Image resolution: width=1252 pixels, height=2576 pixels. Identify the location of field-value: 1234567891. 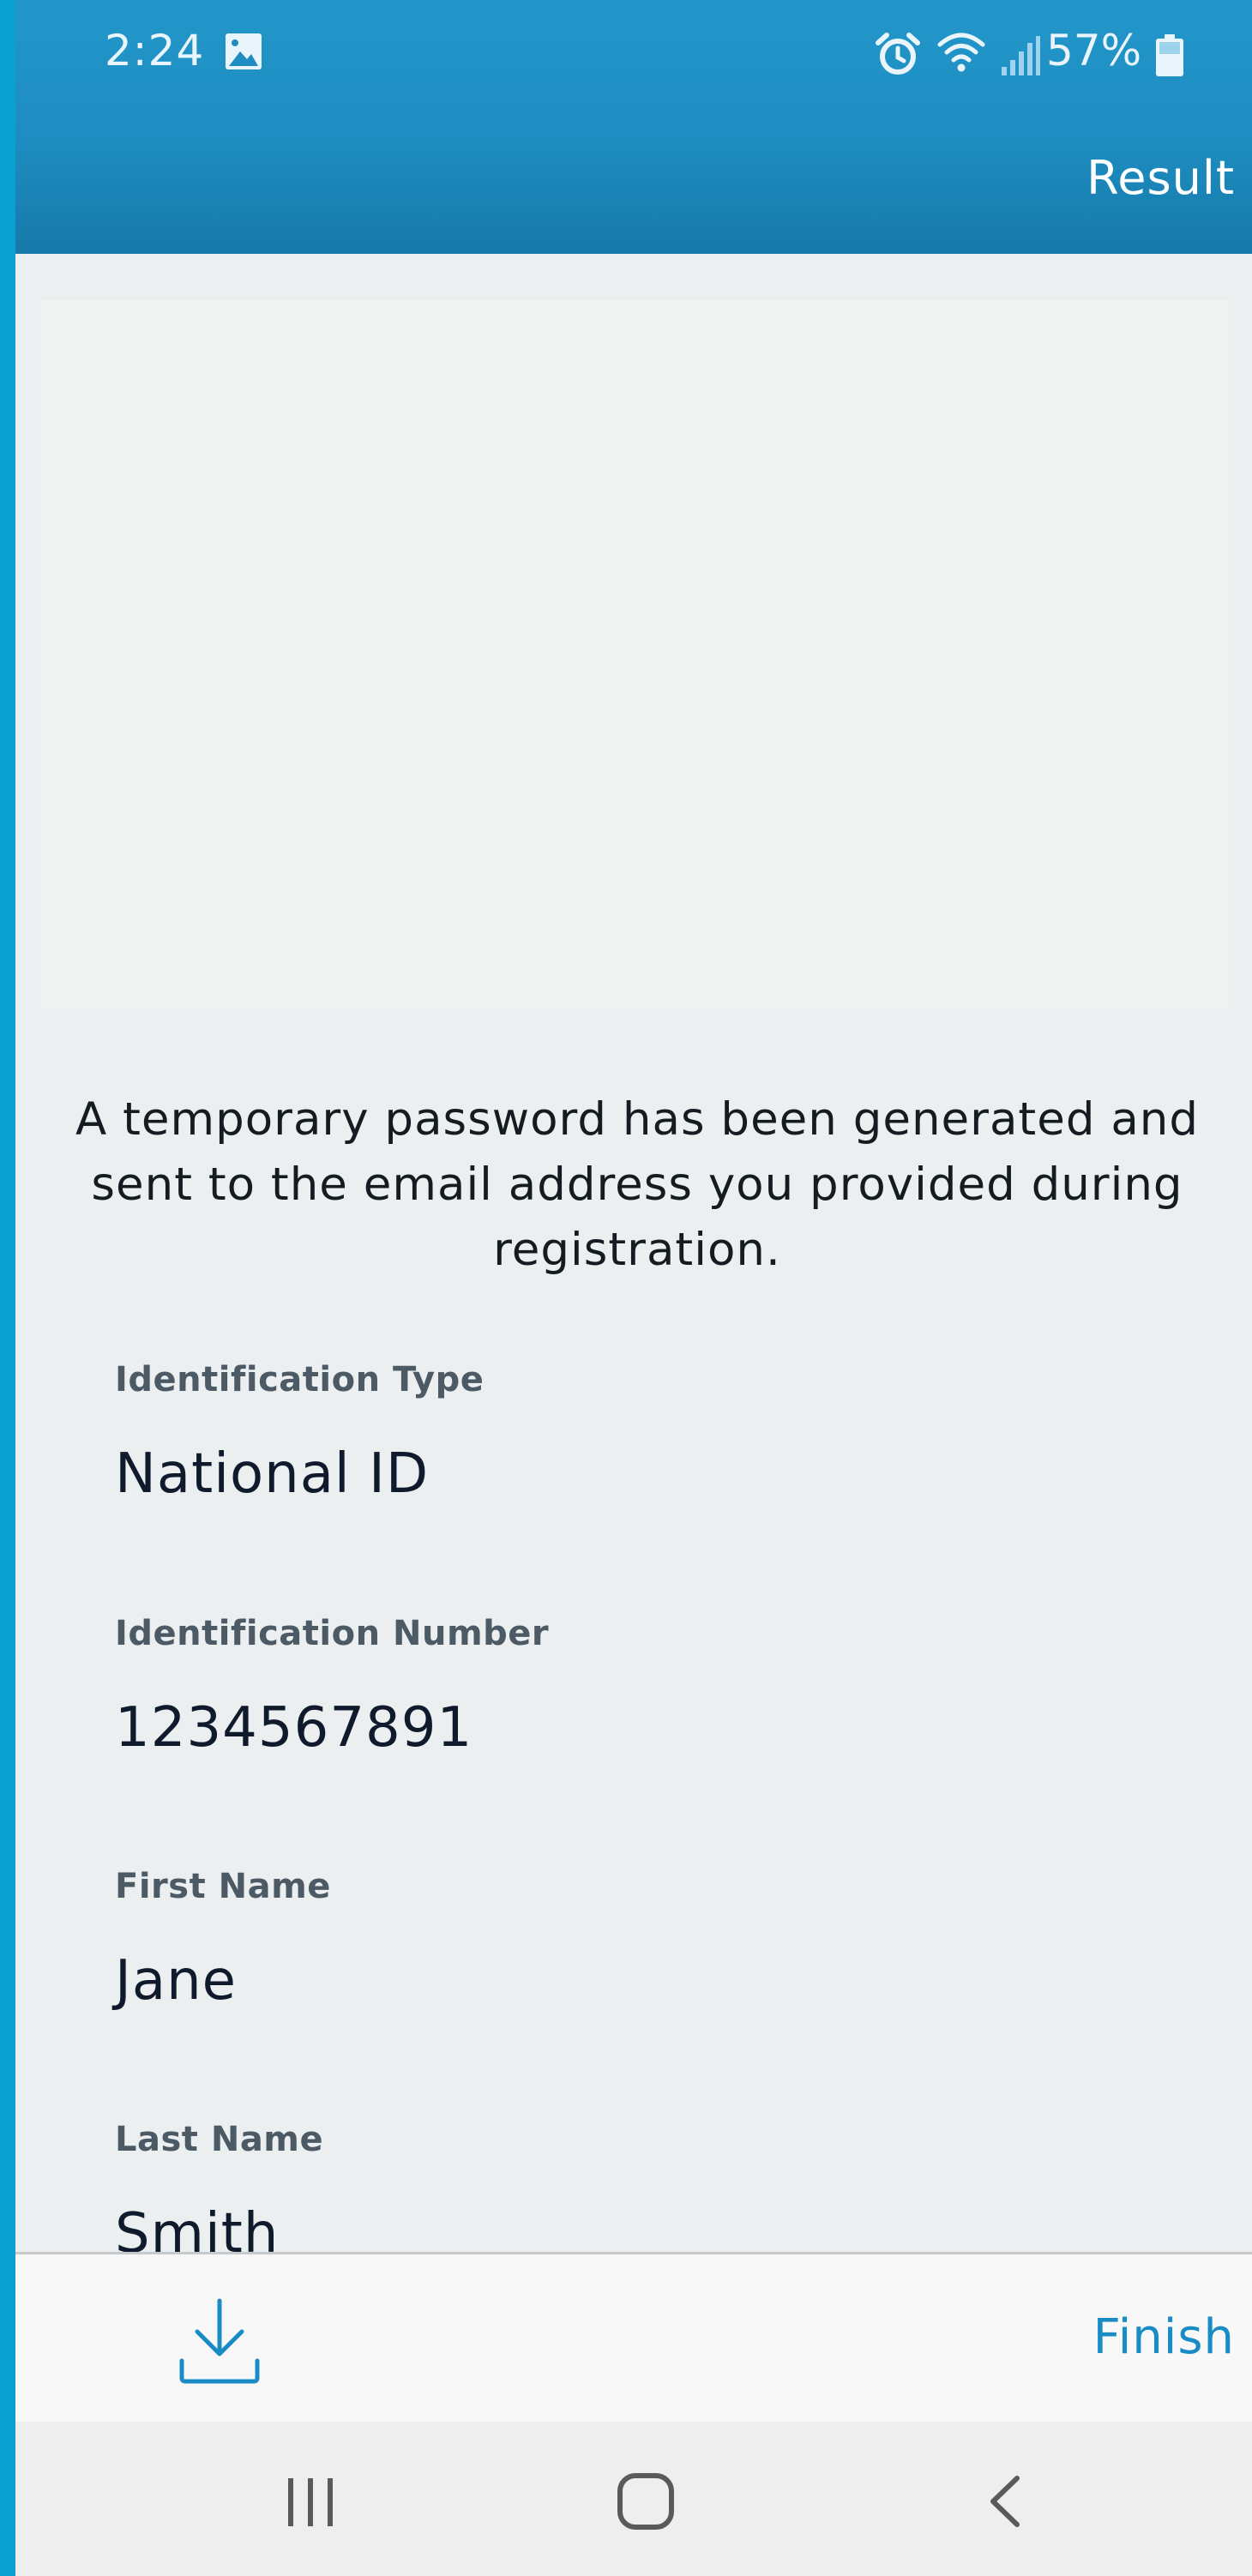
(294, 1728).